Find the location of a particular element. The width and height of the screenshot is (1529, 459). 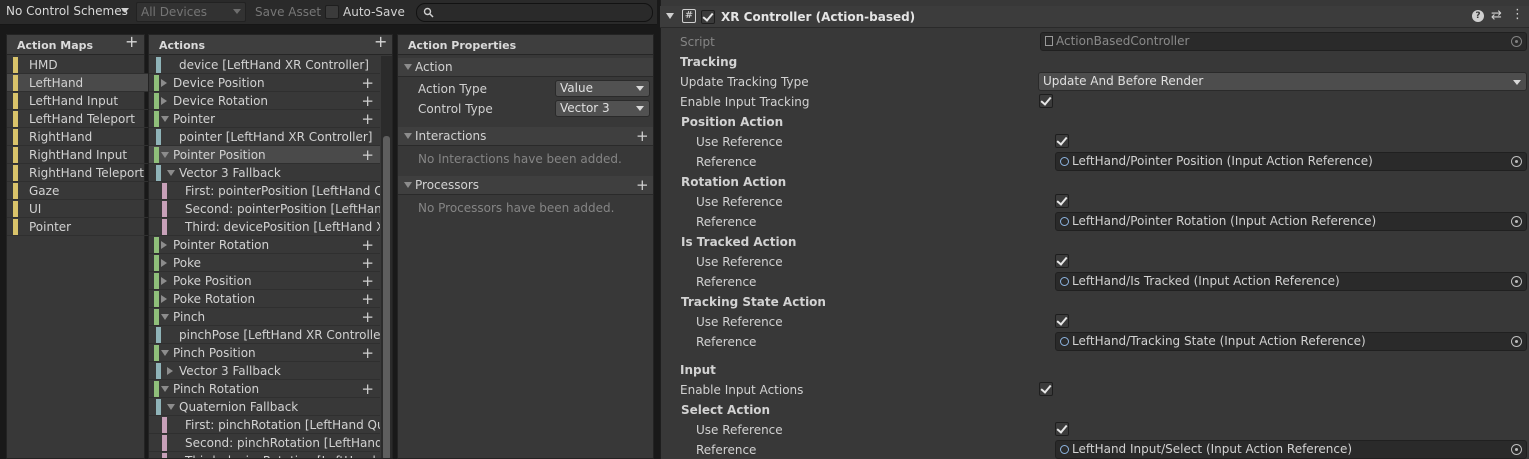

row-marker is located at coordinates (164, 443).